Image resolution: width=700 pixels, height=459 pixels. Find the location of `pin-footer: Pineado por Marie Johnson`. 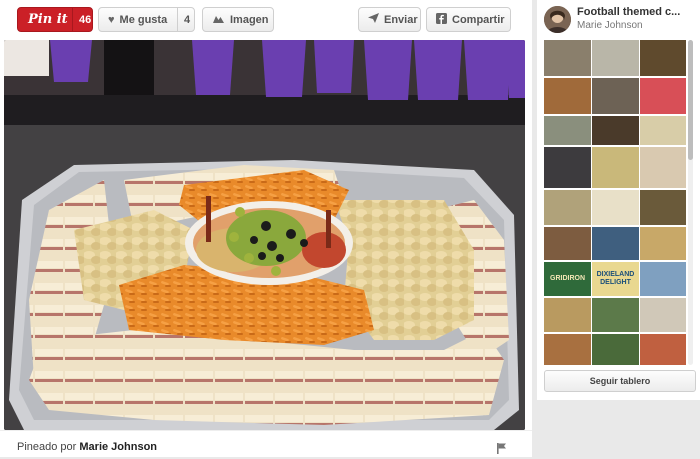

pin-footer: Pineado por Marie Johnson is located at coordinates (266, 444).